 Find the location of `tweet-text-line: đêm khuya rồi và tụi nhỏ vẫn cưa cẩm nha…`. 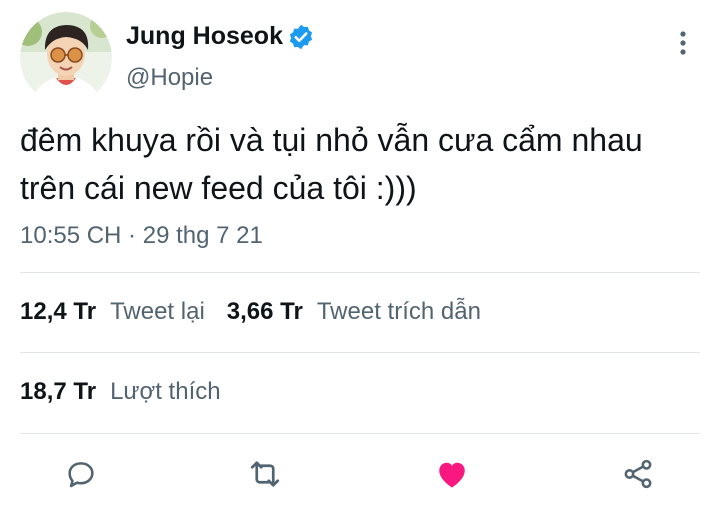

tweet-text-line: đêm khuya rồi và tụi nhỏ vẫn cưa cẩm nha… is located at coordinates (331, 140).